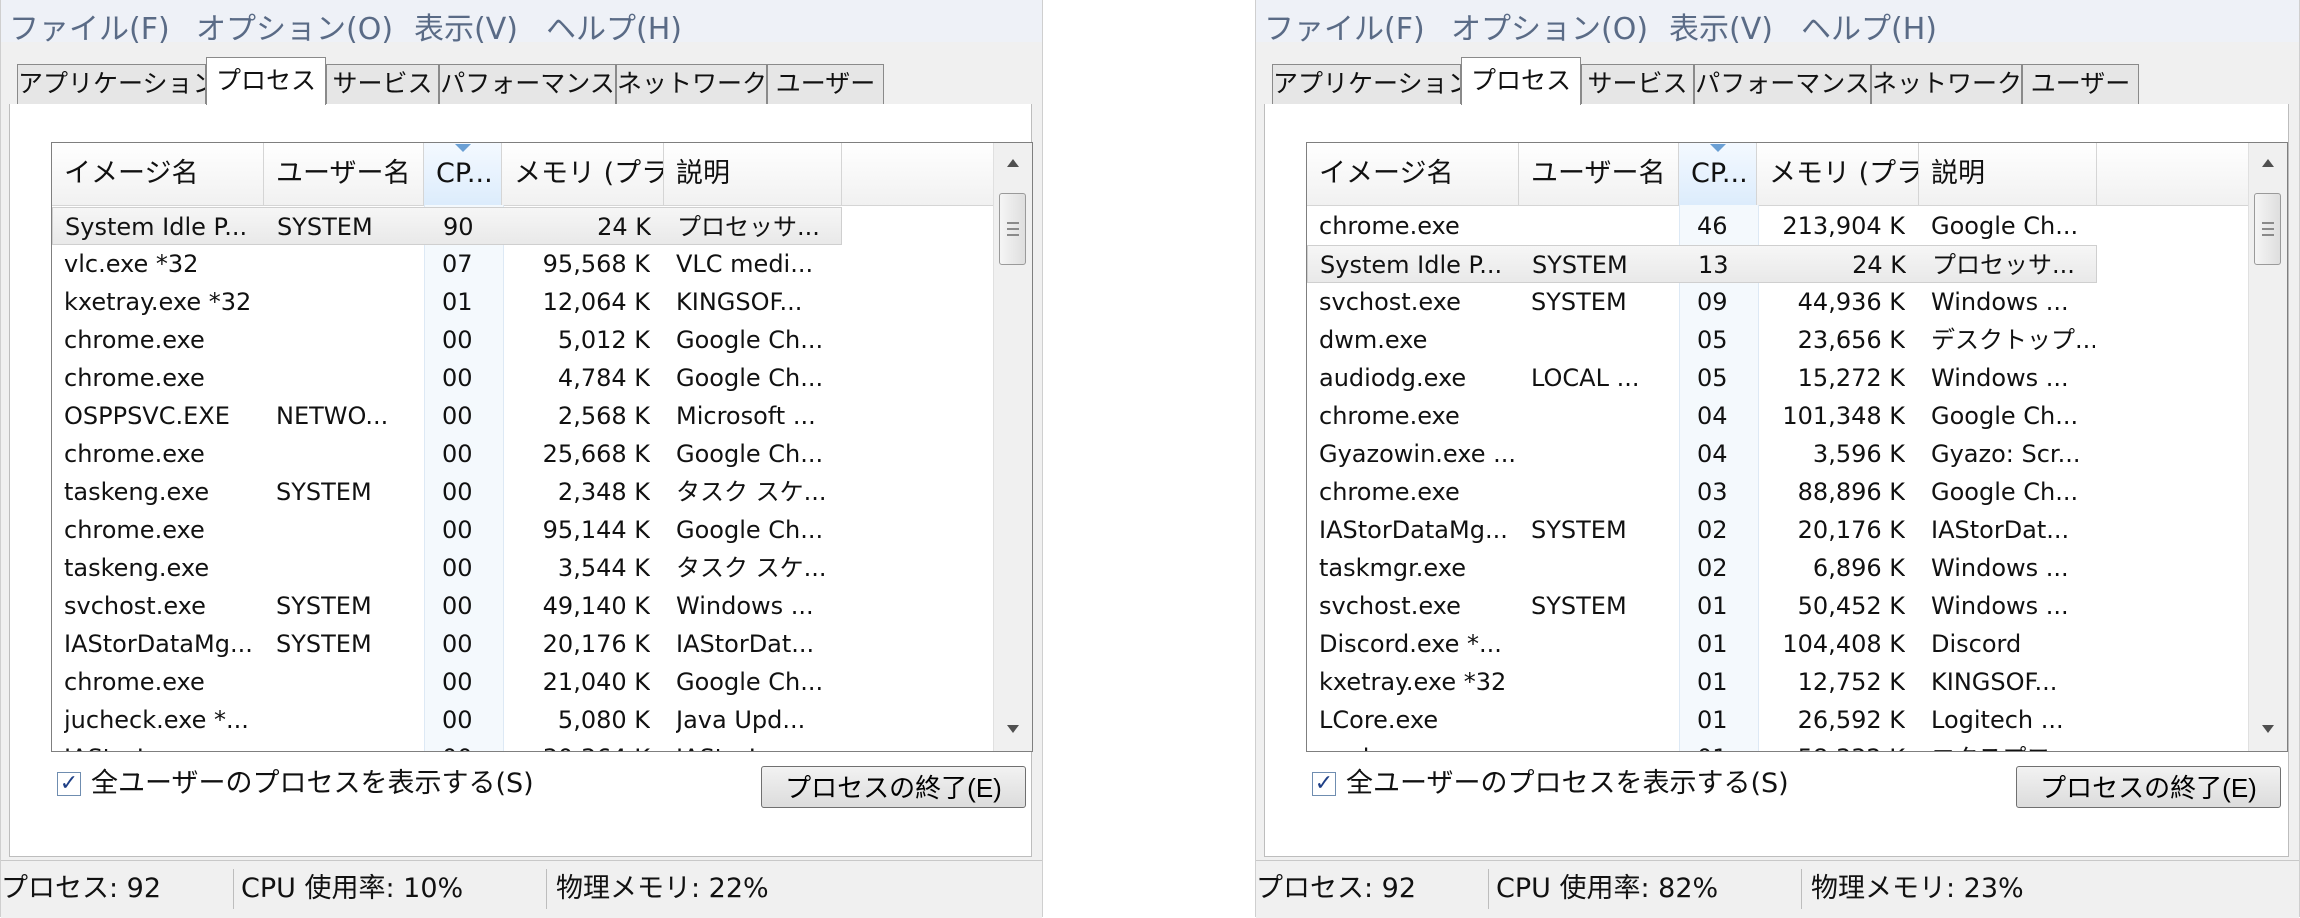 The image size is (2300, 918). Describe the element at coordinates (1712, 340) in the screenshot. I see `cell-cpu: 05` at that location.